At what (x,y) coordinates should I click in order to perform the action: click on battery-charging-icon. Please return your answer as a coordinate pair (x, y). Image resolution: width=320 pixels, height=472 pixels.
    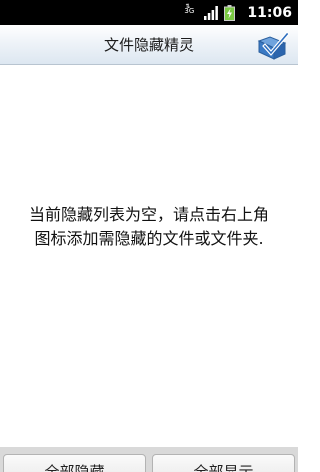
    Looking at the image, I should click on (230, 12).